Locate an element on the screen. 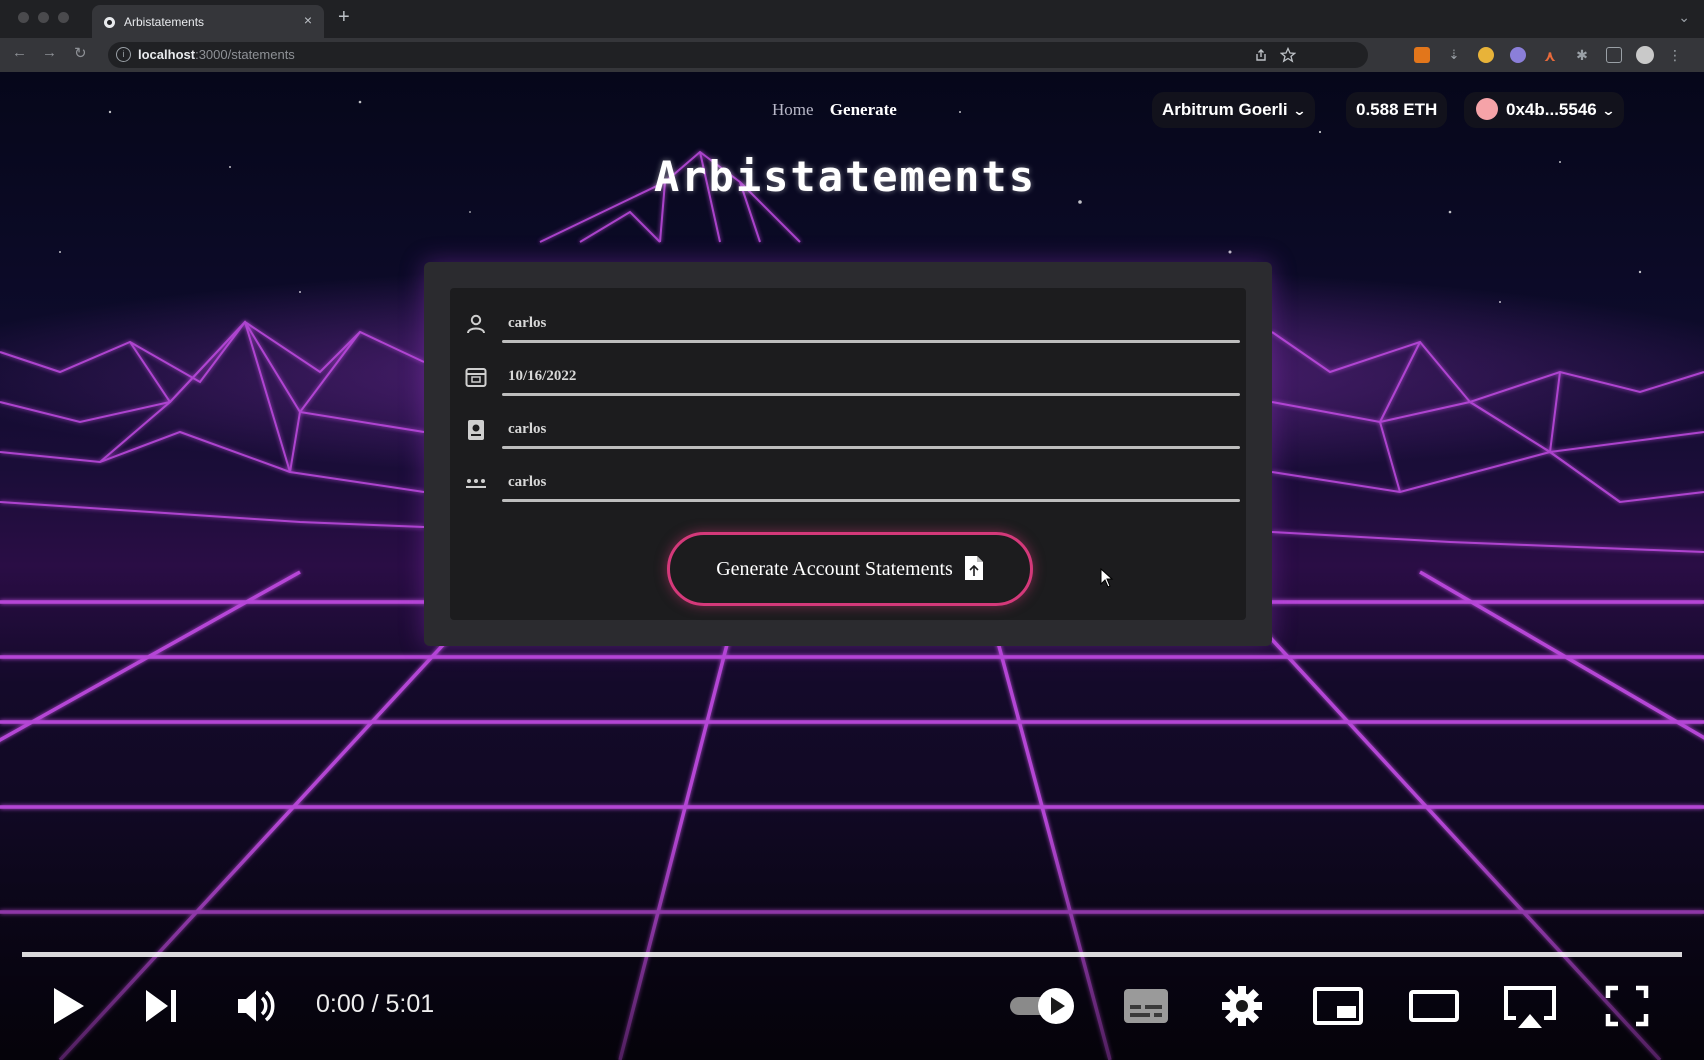  nav-link-generate: Generate is located at coordinates (863, 109).